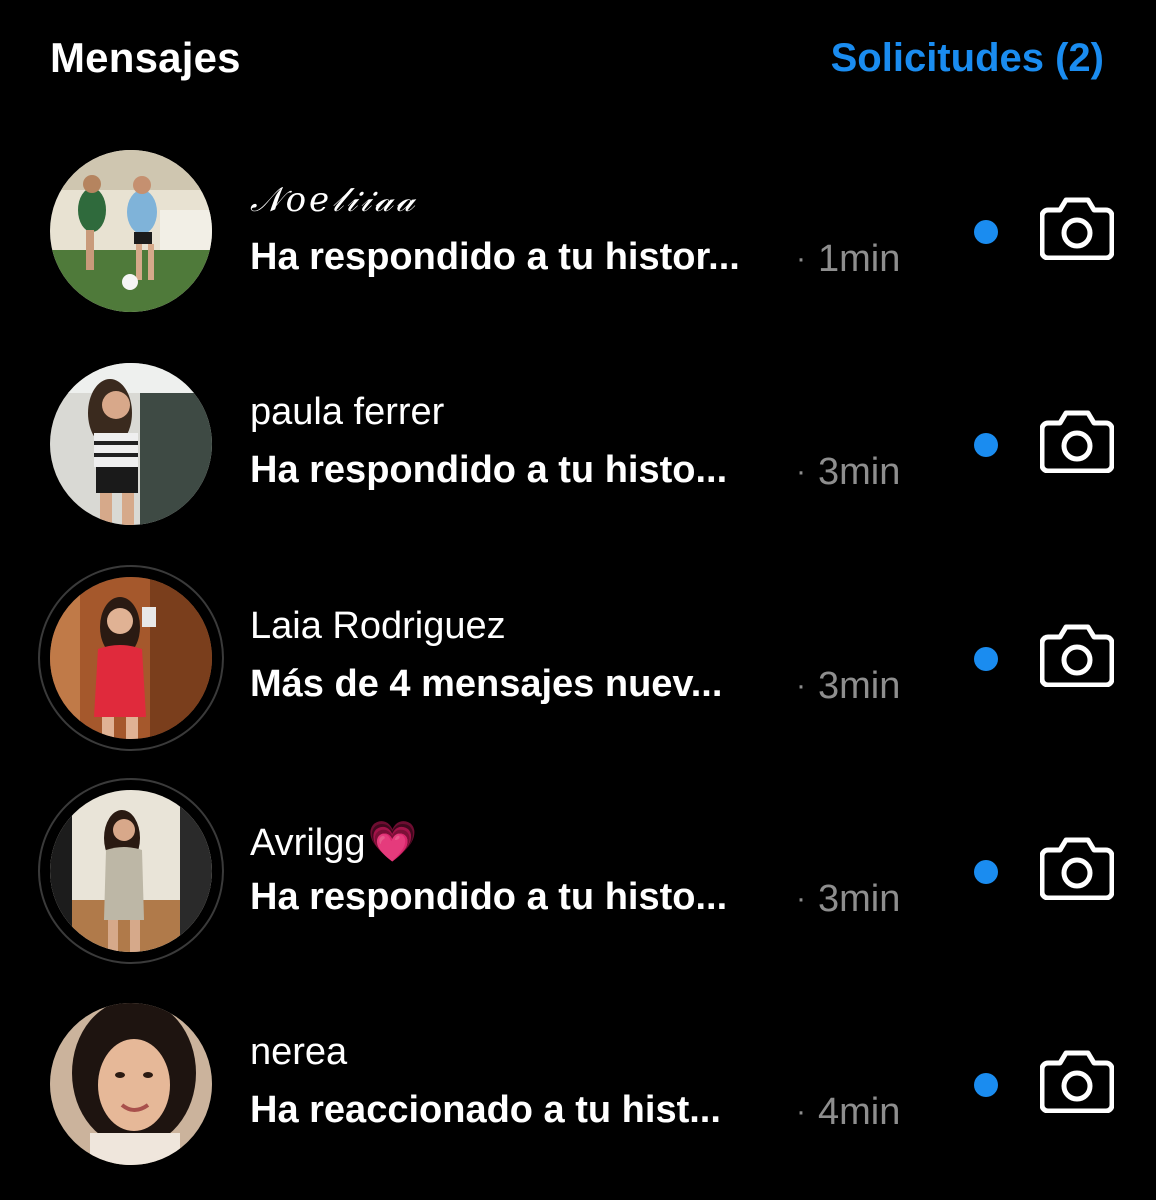  I want to click on thread-name: Avrilgg💗, so click(333, 841).